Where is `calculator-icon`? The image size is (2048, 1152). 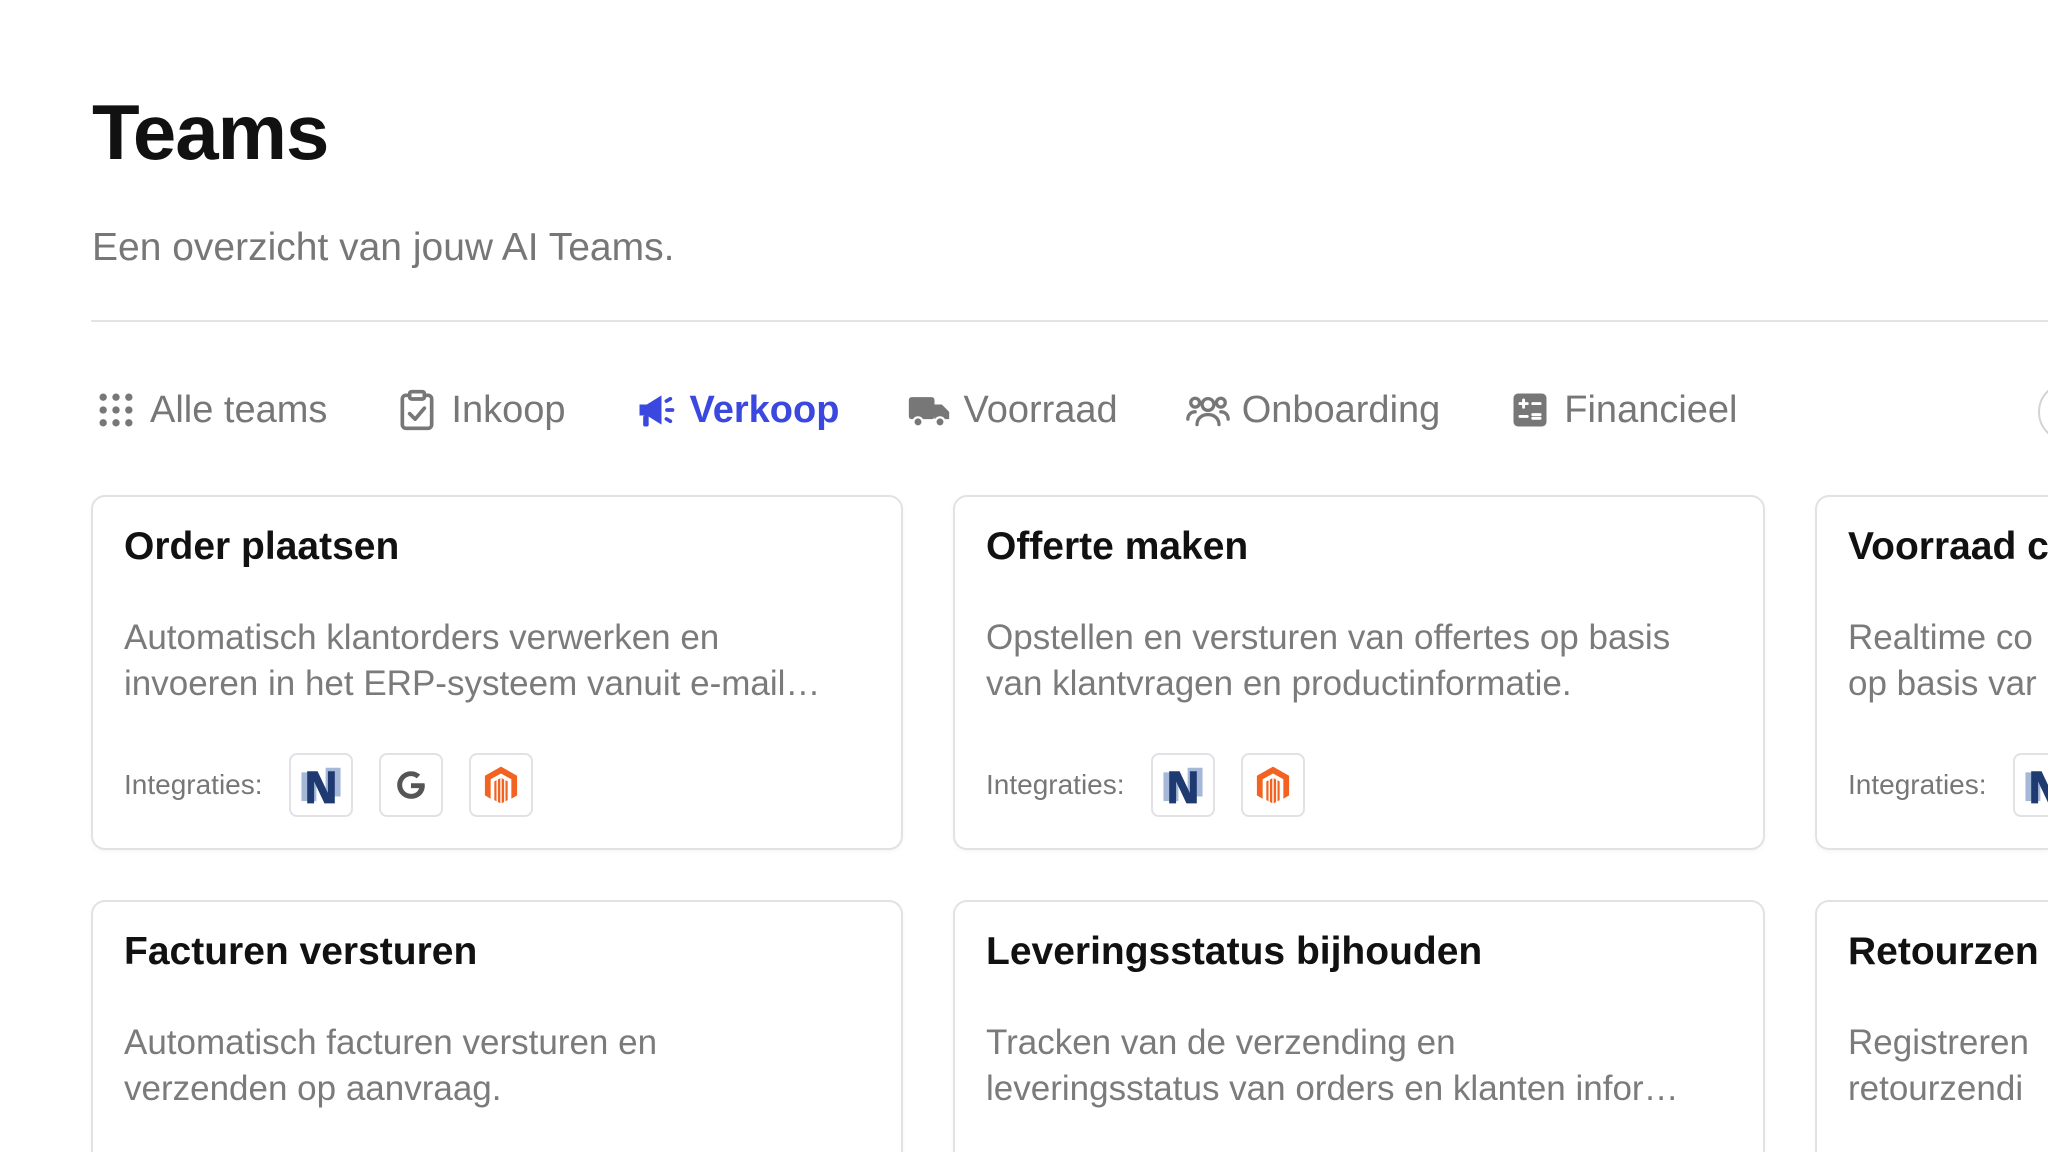
calculator-icon is located at coordinates (1530, 410).